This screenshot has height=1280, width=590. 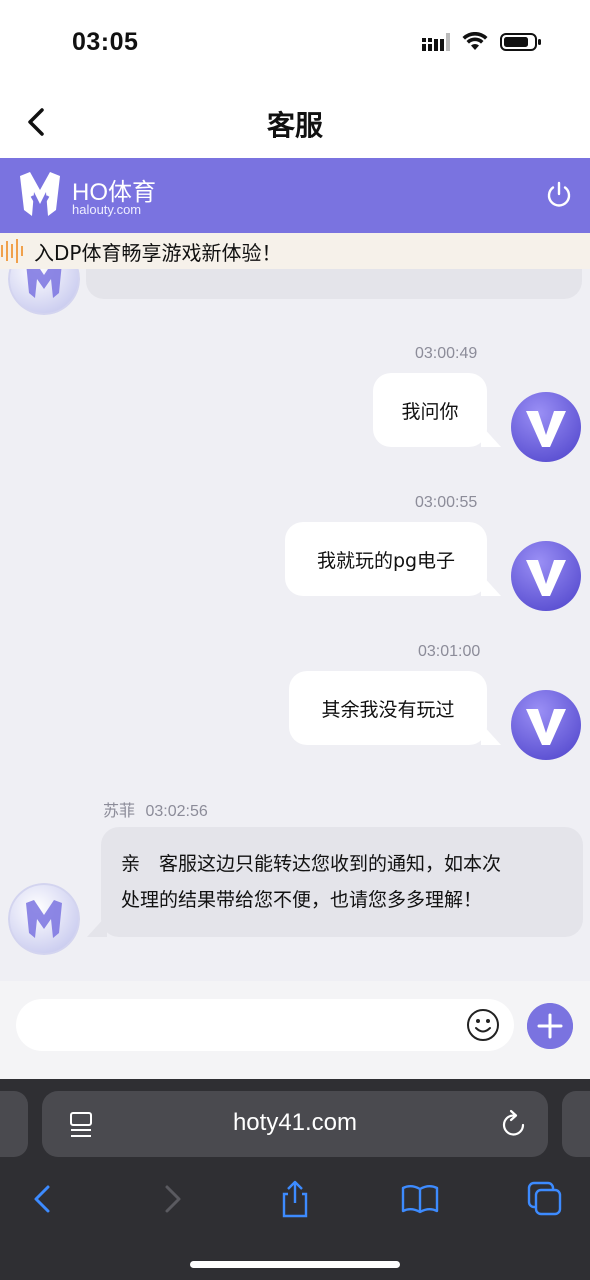 What do you see at coordinates (119, 811) in the screenshot?
I see `agent-name: 苏菲` at bounding box center [119, 811].